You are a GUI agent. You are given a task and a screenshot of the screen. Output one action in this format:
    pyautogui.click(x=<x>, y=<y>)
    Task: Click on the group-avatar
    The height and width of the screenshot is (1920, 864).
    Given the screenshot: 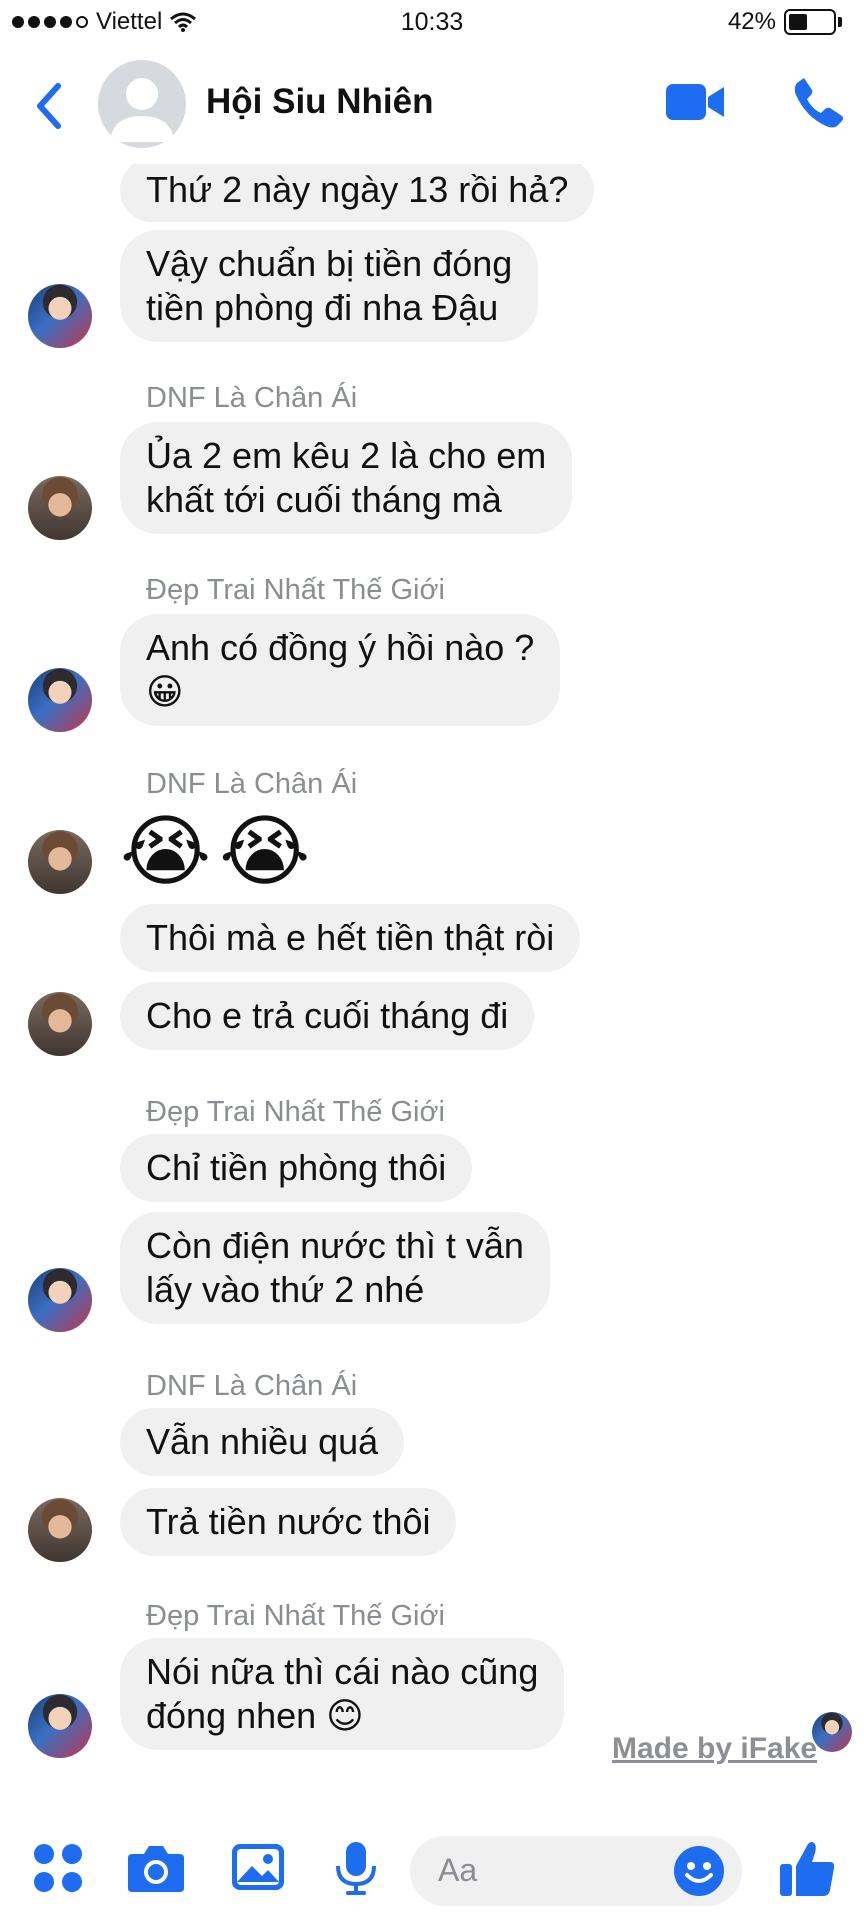 What is the action you would take?
    pyautogui.click(x=142, y=104)
    